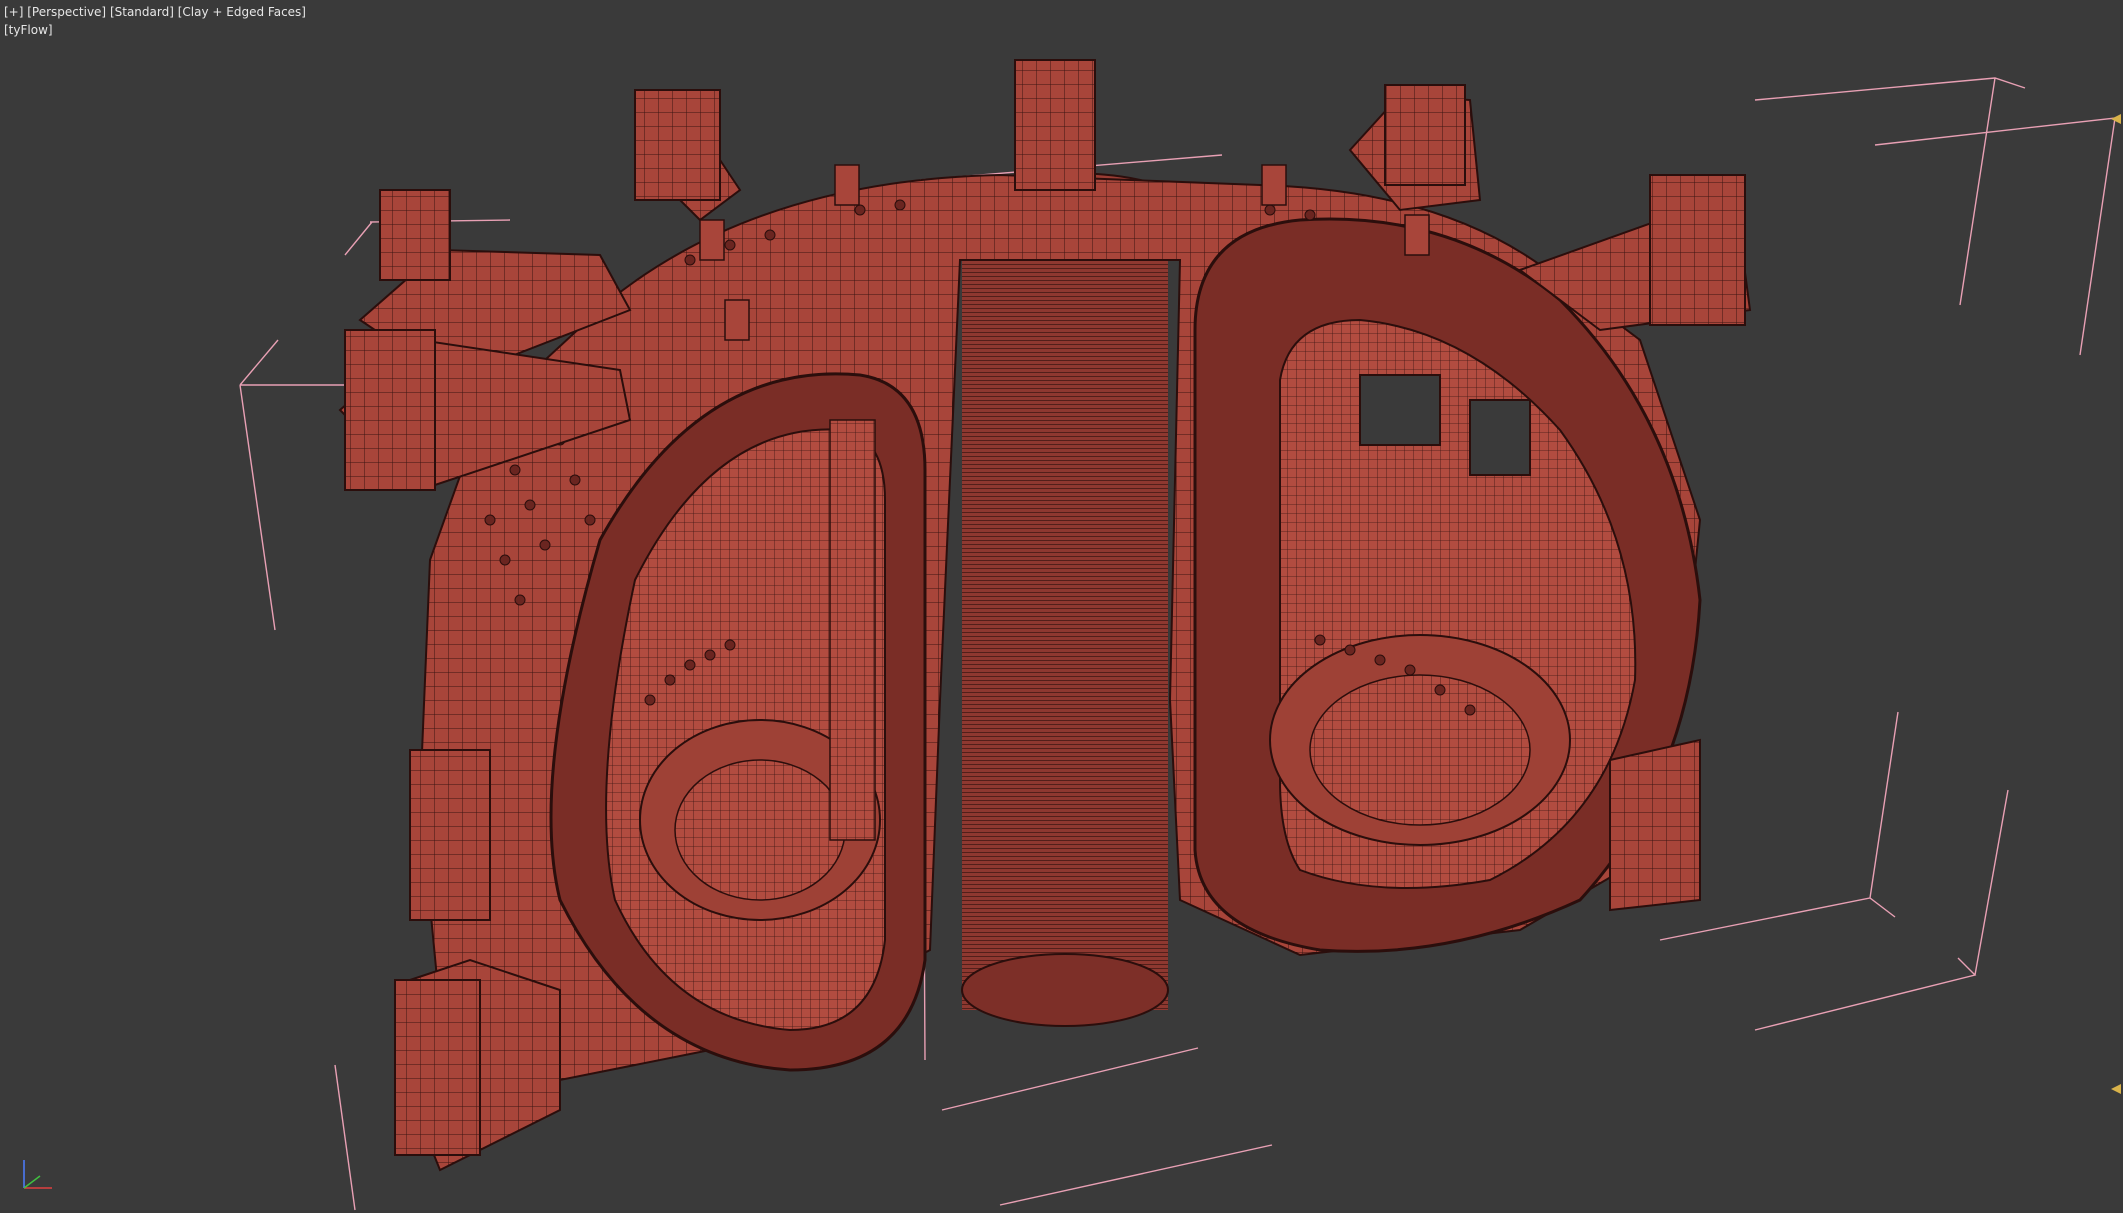 This screenshot has height=1213, width=2123. Describe the element at coordinates (13, 12) in the screenshot. I see `viewport-menu-button: [+]` at that location.